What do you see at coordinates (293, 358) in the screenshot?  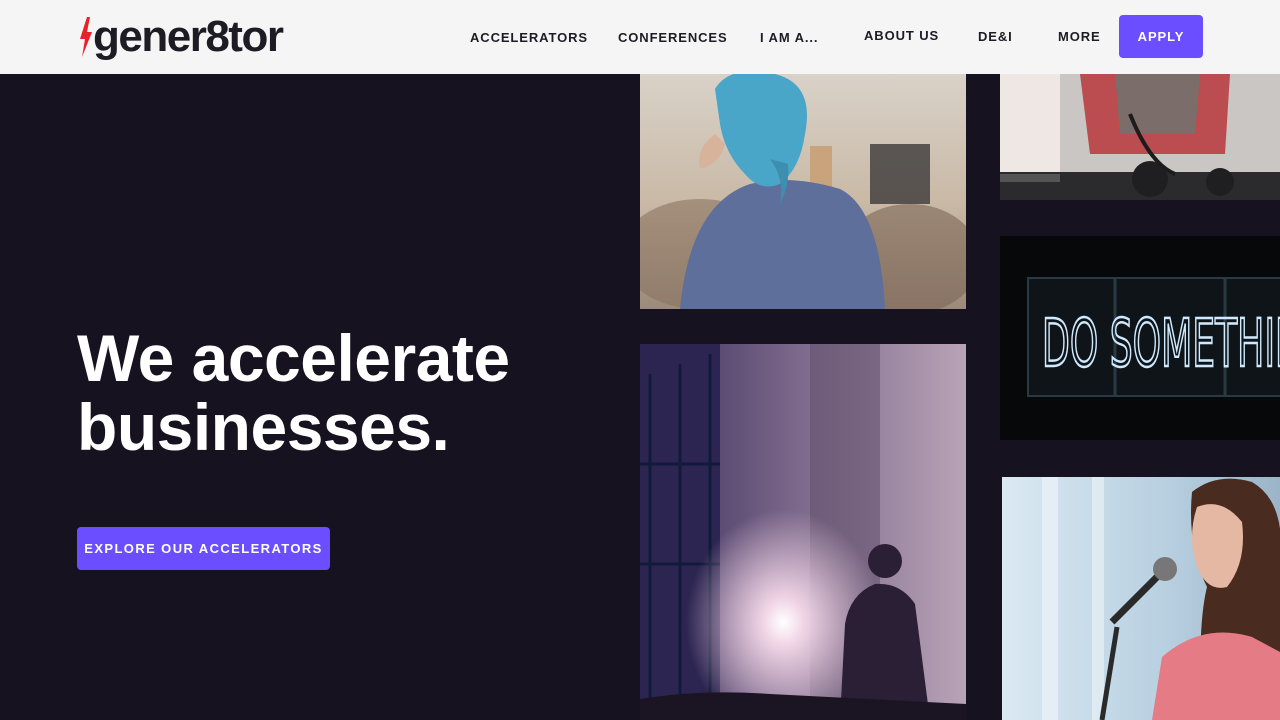 I see `hero-title-line-1: We accelerate` at bounding box center [293, 358].